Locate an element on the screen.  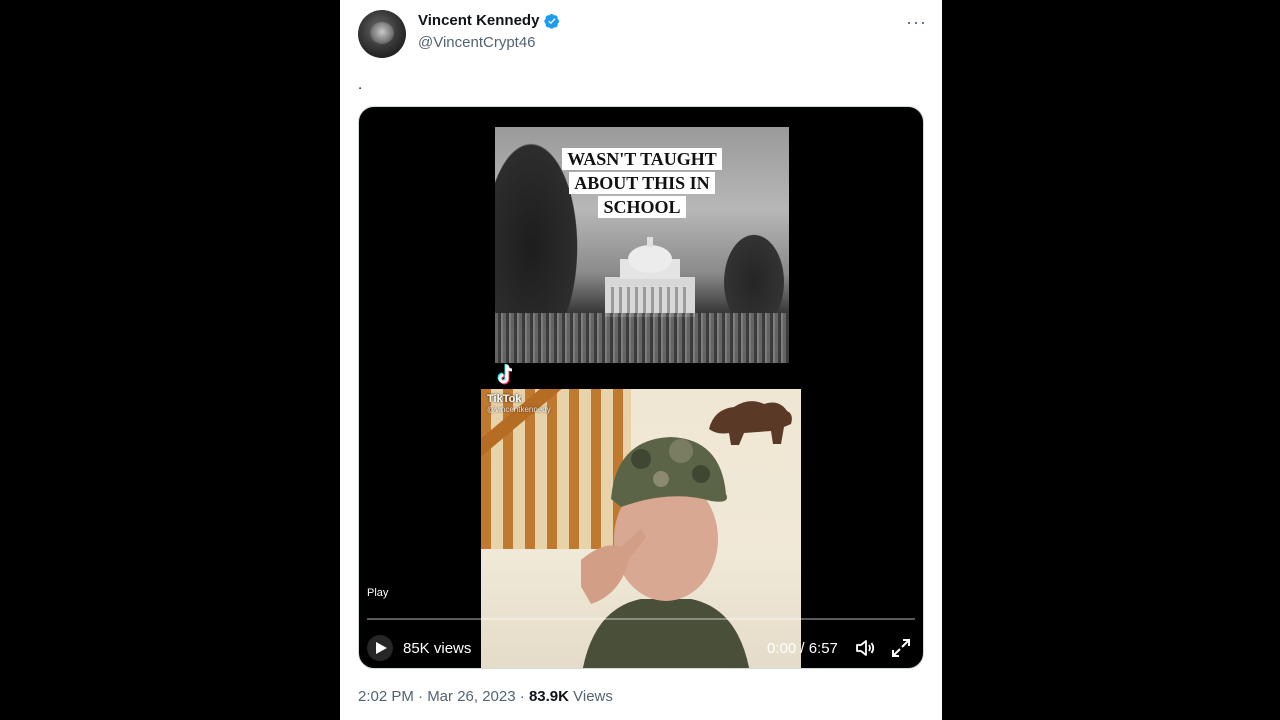
fullscreen-icon is located at coordinates (901, 648).